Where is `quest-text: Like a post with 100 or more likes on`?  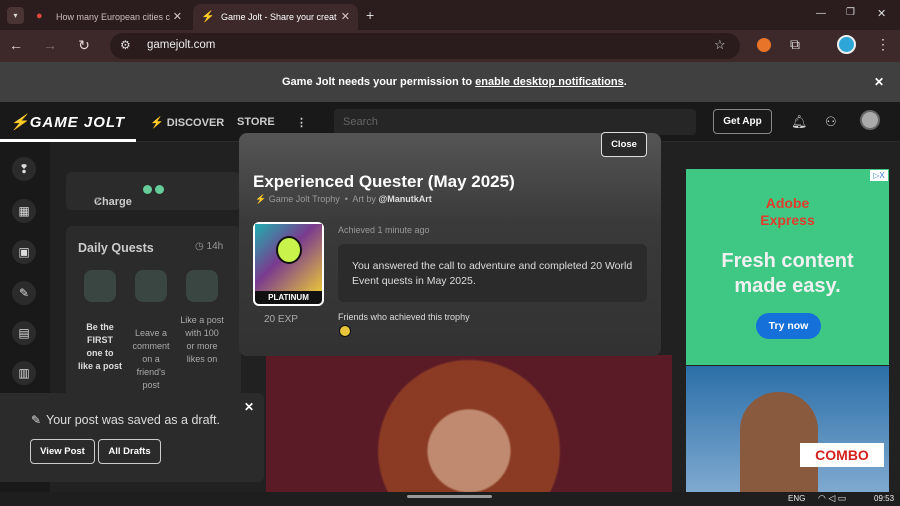
quest-text: Like a post with 100 or more likes on is located at coordinates (202, 339).